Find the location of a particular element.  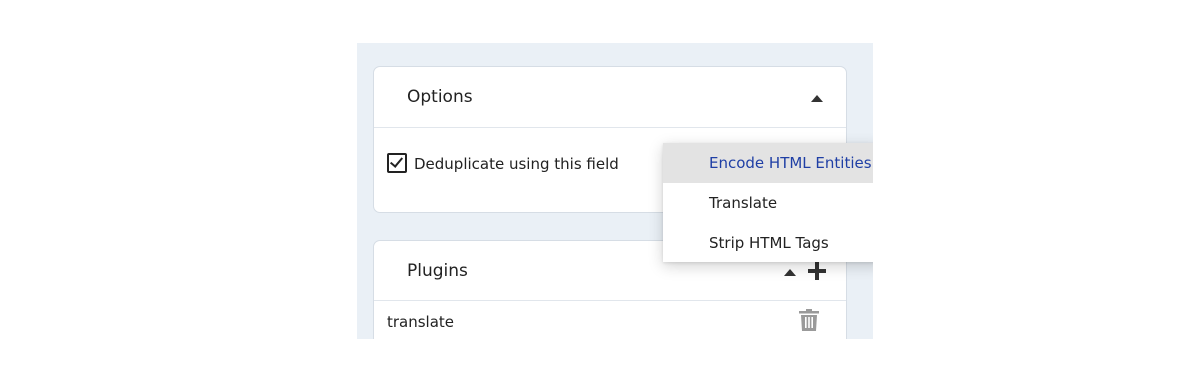

plugins-title: Plugins is located at coordinates (437, 271).